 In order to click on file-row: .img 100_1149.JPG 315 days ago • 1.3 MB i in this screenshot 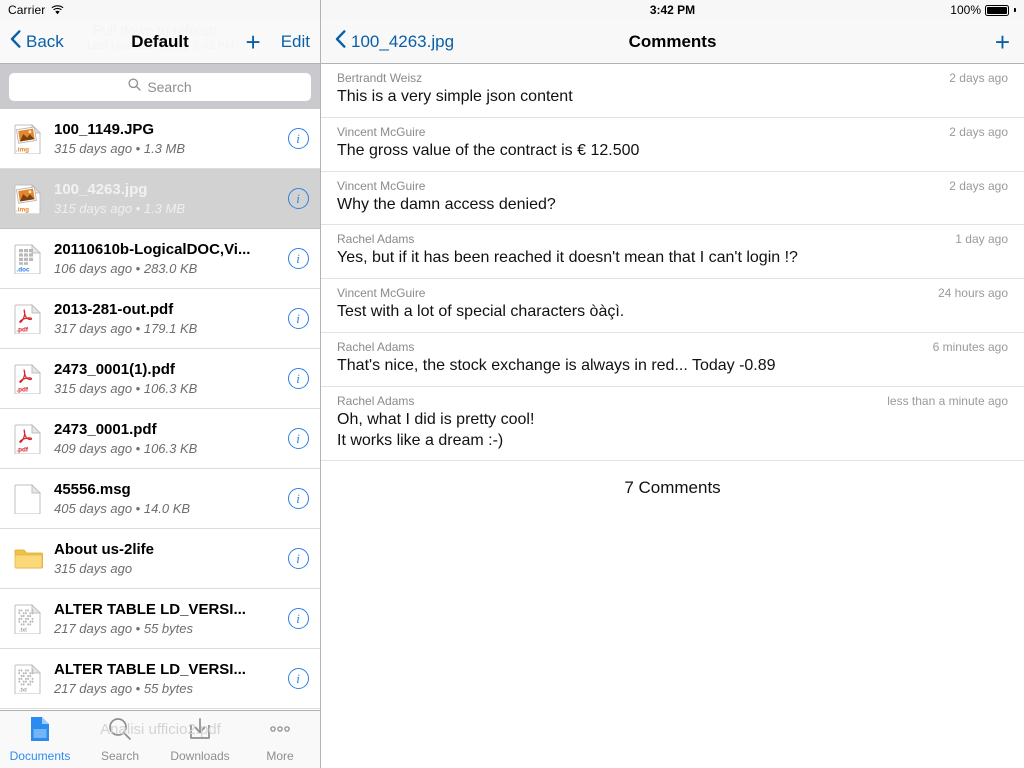, I will do `click(160, 139)`.